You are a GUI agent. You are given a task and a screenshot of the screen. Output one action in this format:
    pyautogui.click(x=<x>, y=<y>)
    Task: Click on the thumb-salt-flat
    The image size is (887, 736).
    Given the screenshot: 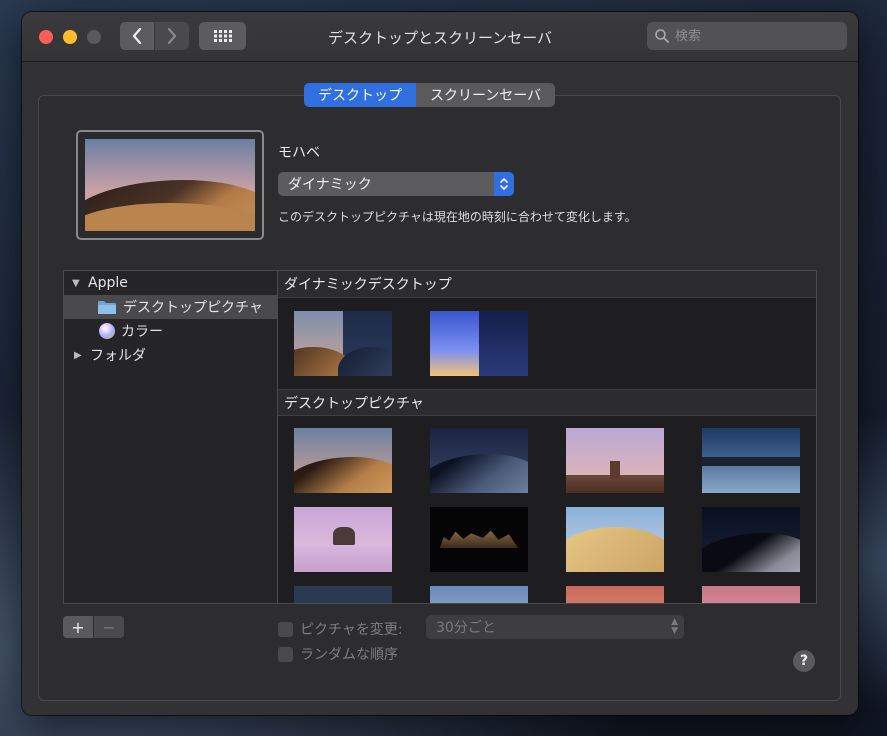 What is the action you would take?
    pyautogui.click(x=751, y=460)
    